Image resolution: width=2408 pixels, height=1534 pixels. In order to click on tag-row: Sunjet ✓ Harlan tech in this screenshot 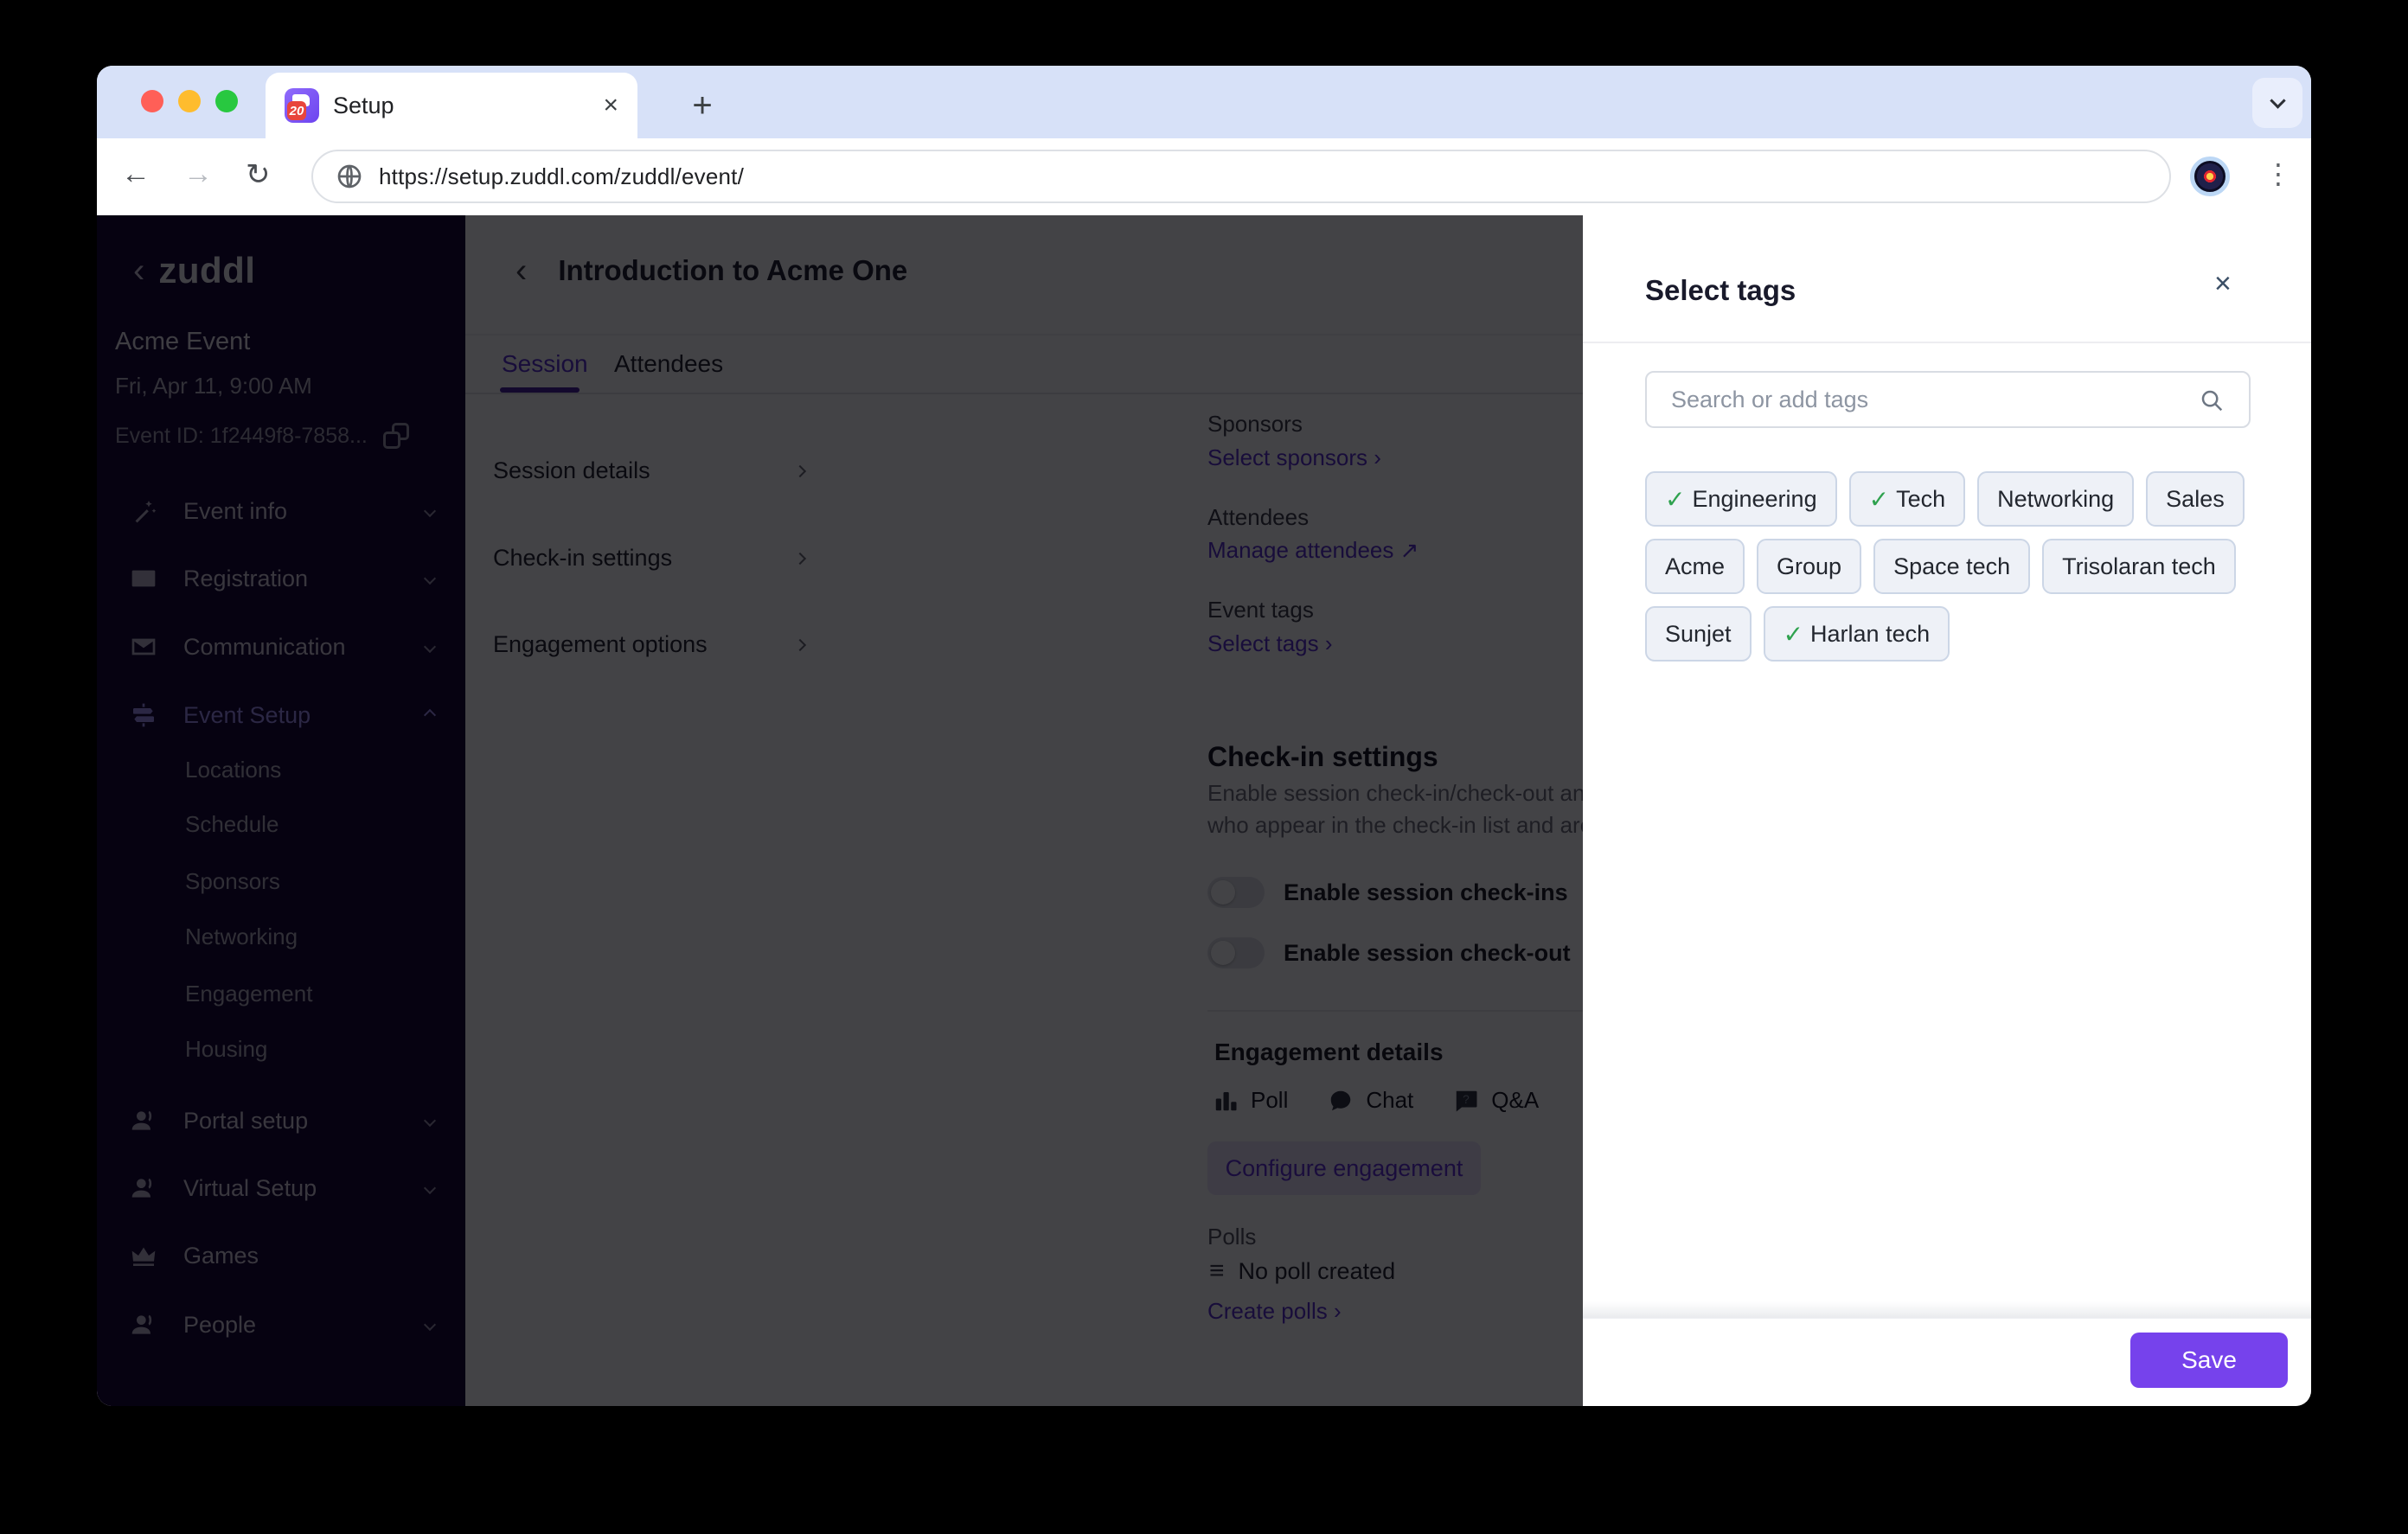, I will do `click(1952, 634)`.